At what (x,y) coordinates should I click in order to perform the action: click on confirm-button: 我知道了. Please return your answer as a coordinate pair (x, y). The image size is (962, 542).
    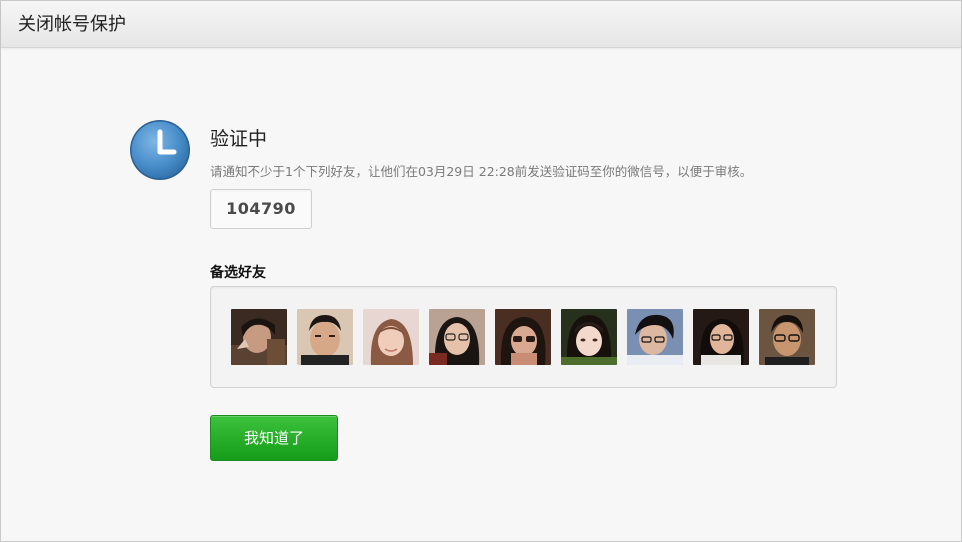
    Looking at the image, I should click on (274, 438).